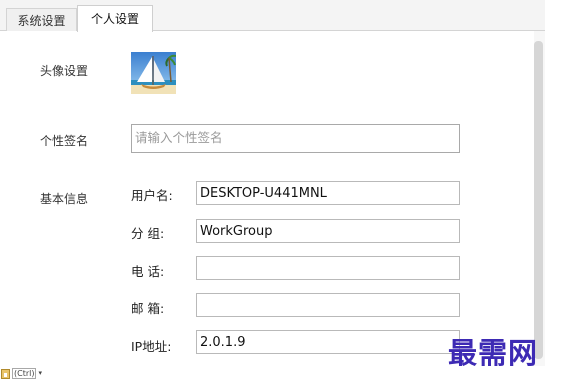 The image size is (561, 379). What do you see at coordinates (5, 373) in the screenshot?
I see `clipboard-icon` at bounding box center [5, 373].